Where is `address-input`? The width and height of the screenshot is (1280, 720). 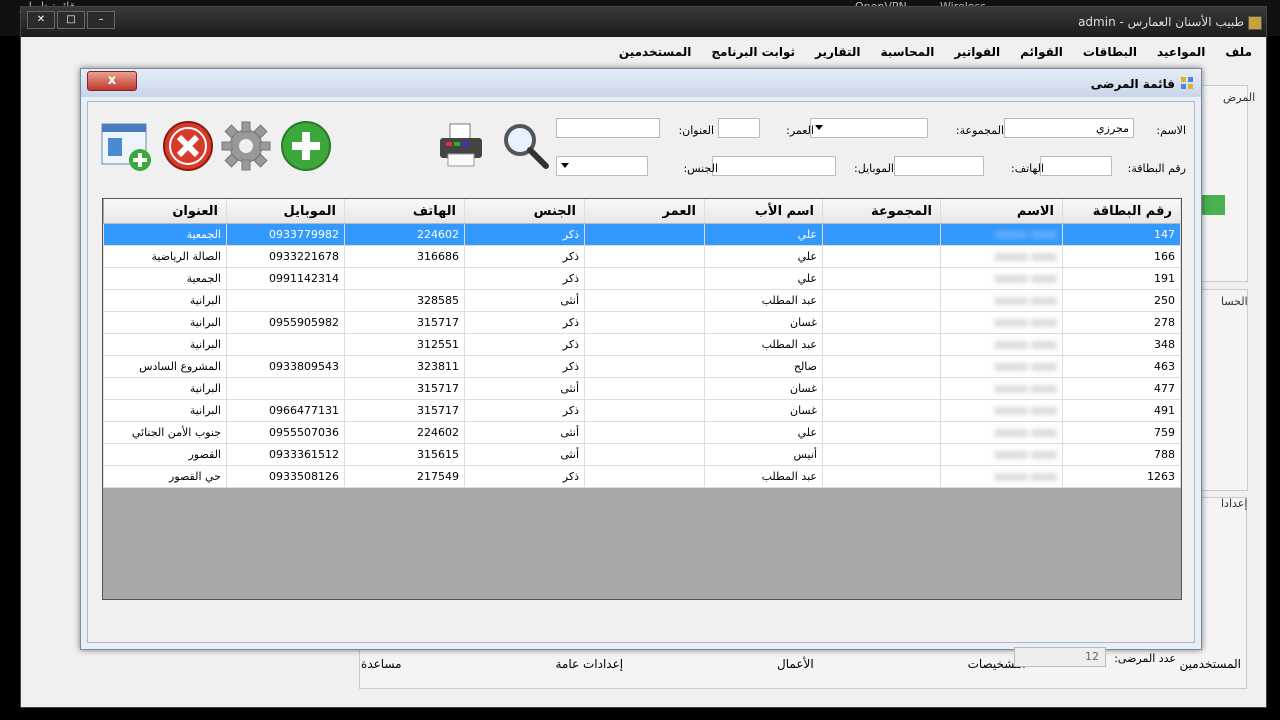 address-input is located at coordinates (608, 128).